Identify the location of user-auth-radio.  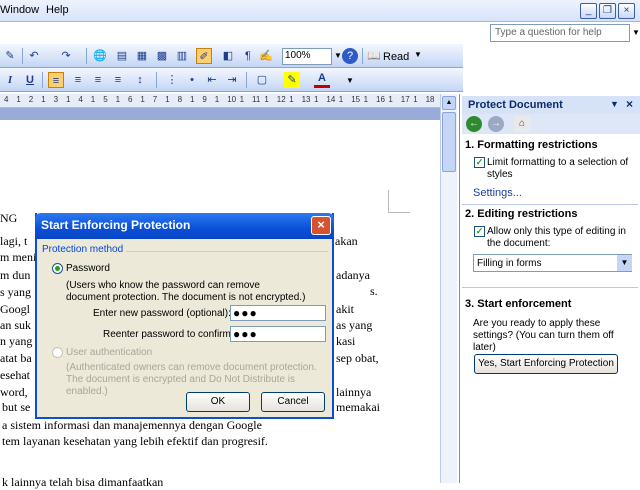
(57, 352).